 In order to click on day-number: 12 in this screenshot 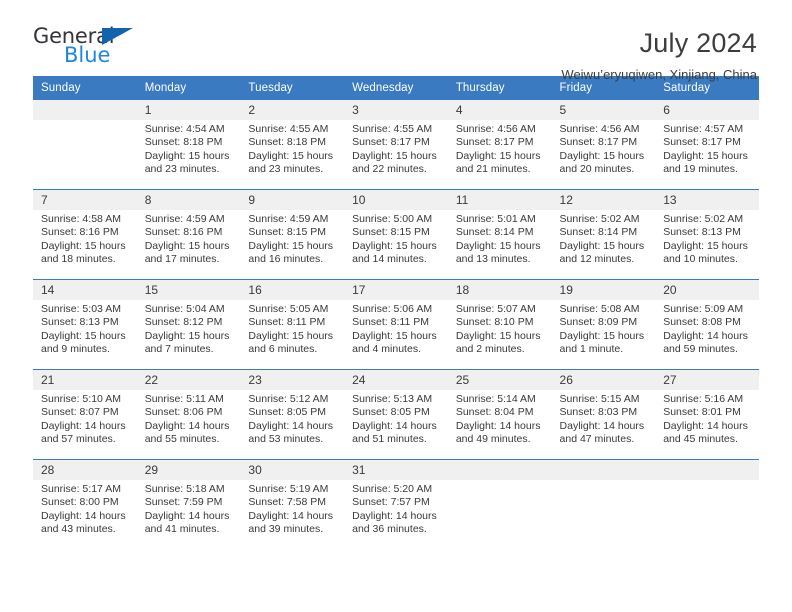, I will do `click(603, 200)`.